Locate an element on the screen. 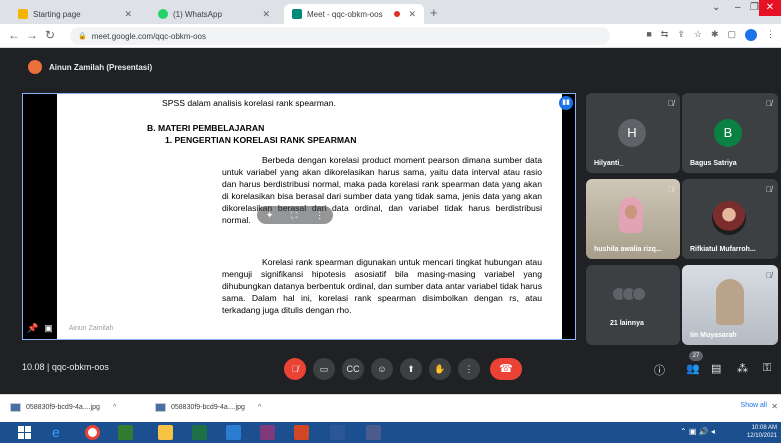 This screenshot has width=781, height=443. presentation-controls: ✦ ⛶ ⋮ is located at coordinates (295, 215).